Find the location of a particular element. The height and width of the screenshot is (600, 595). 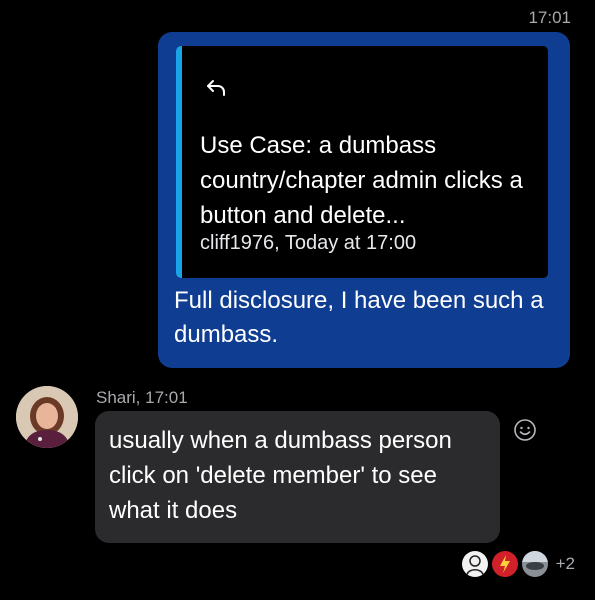

sender-name-time: Shari, 17:01 is located at coordinates (142, 397).